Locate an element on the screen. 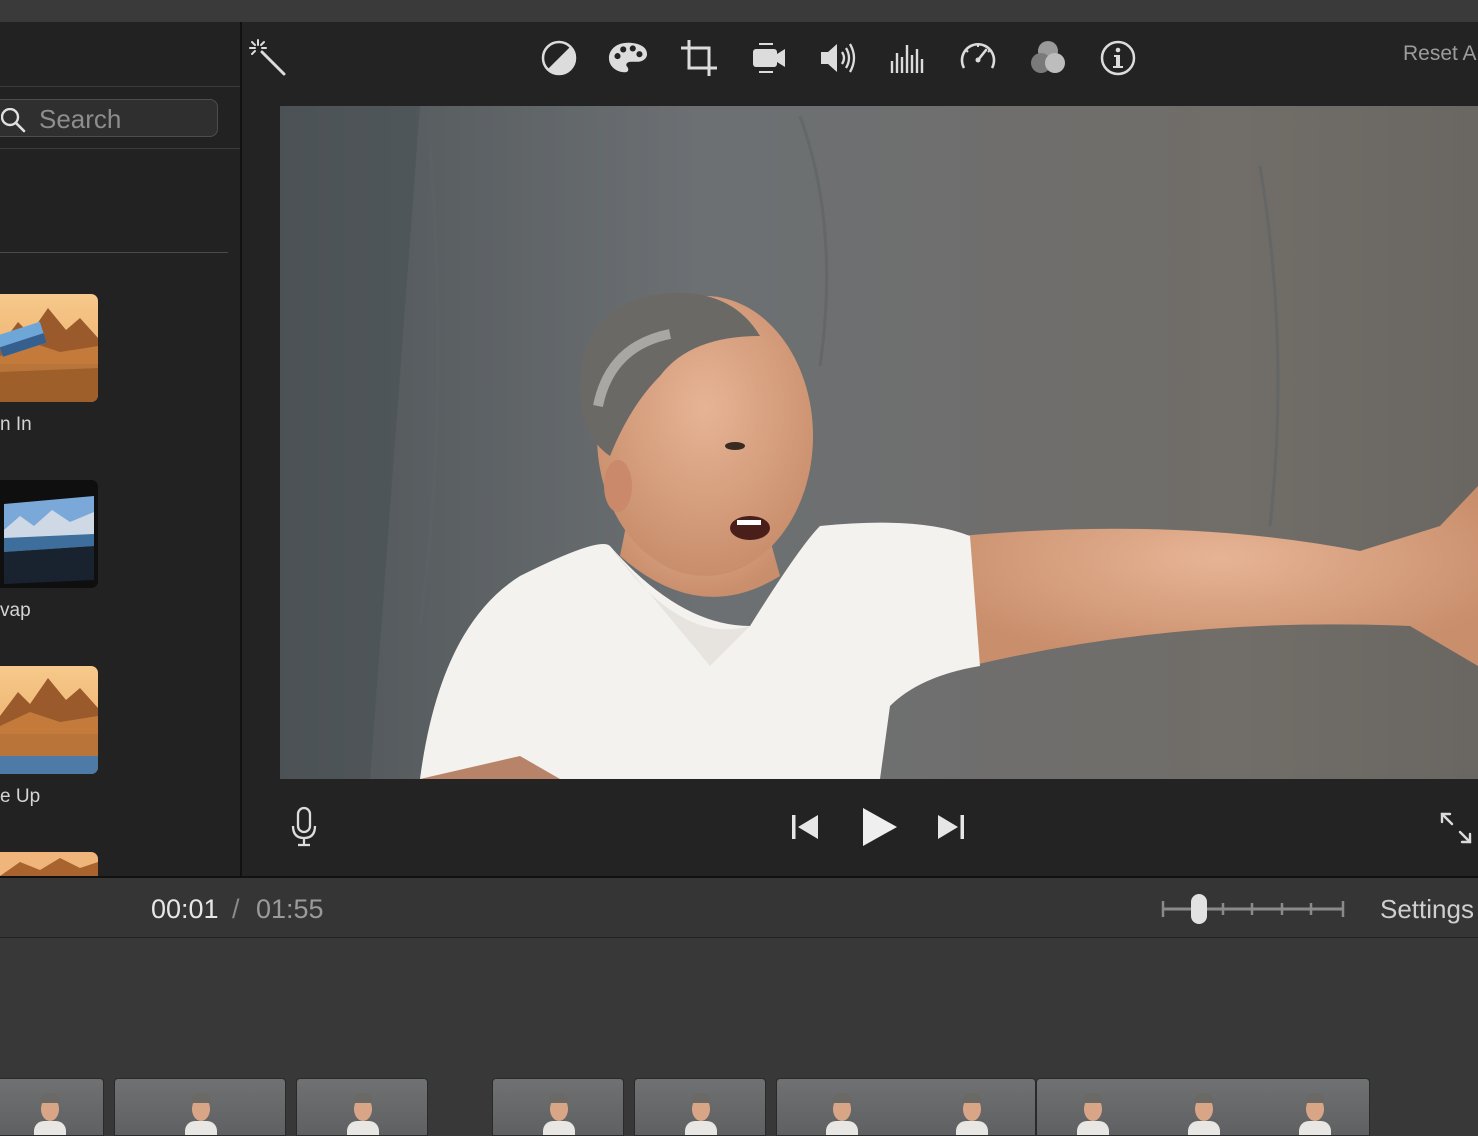 This screenshot has height=1136, width=1478. skip-back-button is located at coordinates (805, 827).